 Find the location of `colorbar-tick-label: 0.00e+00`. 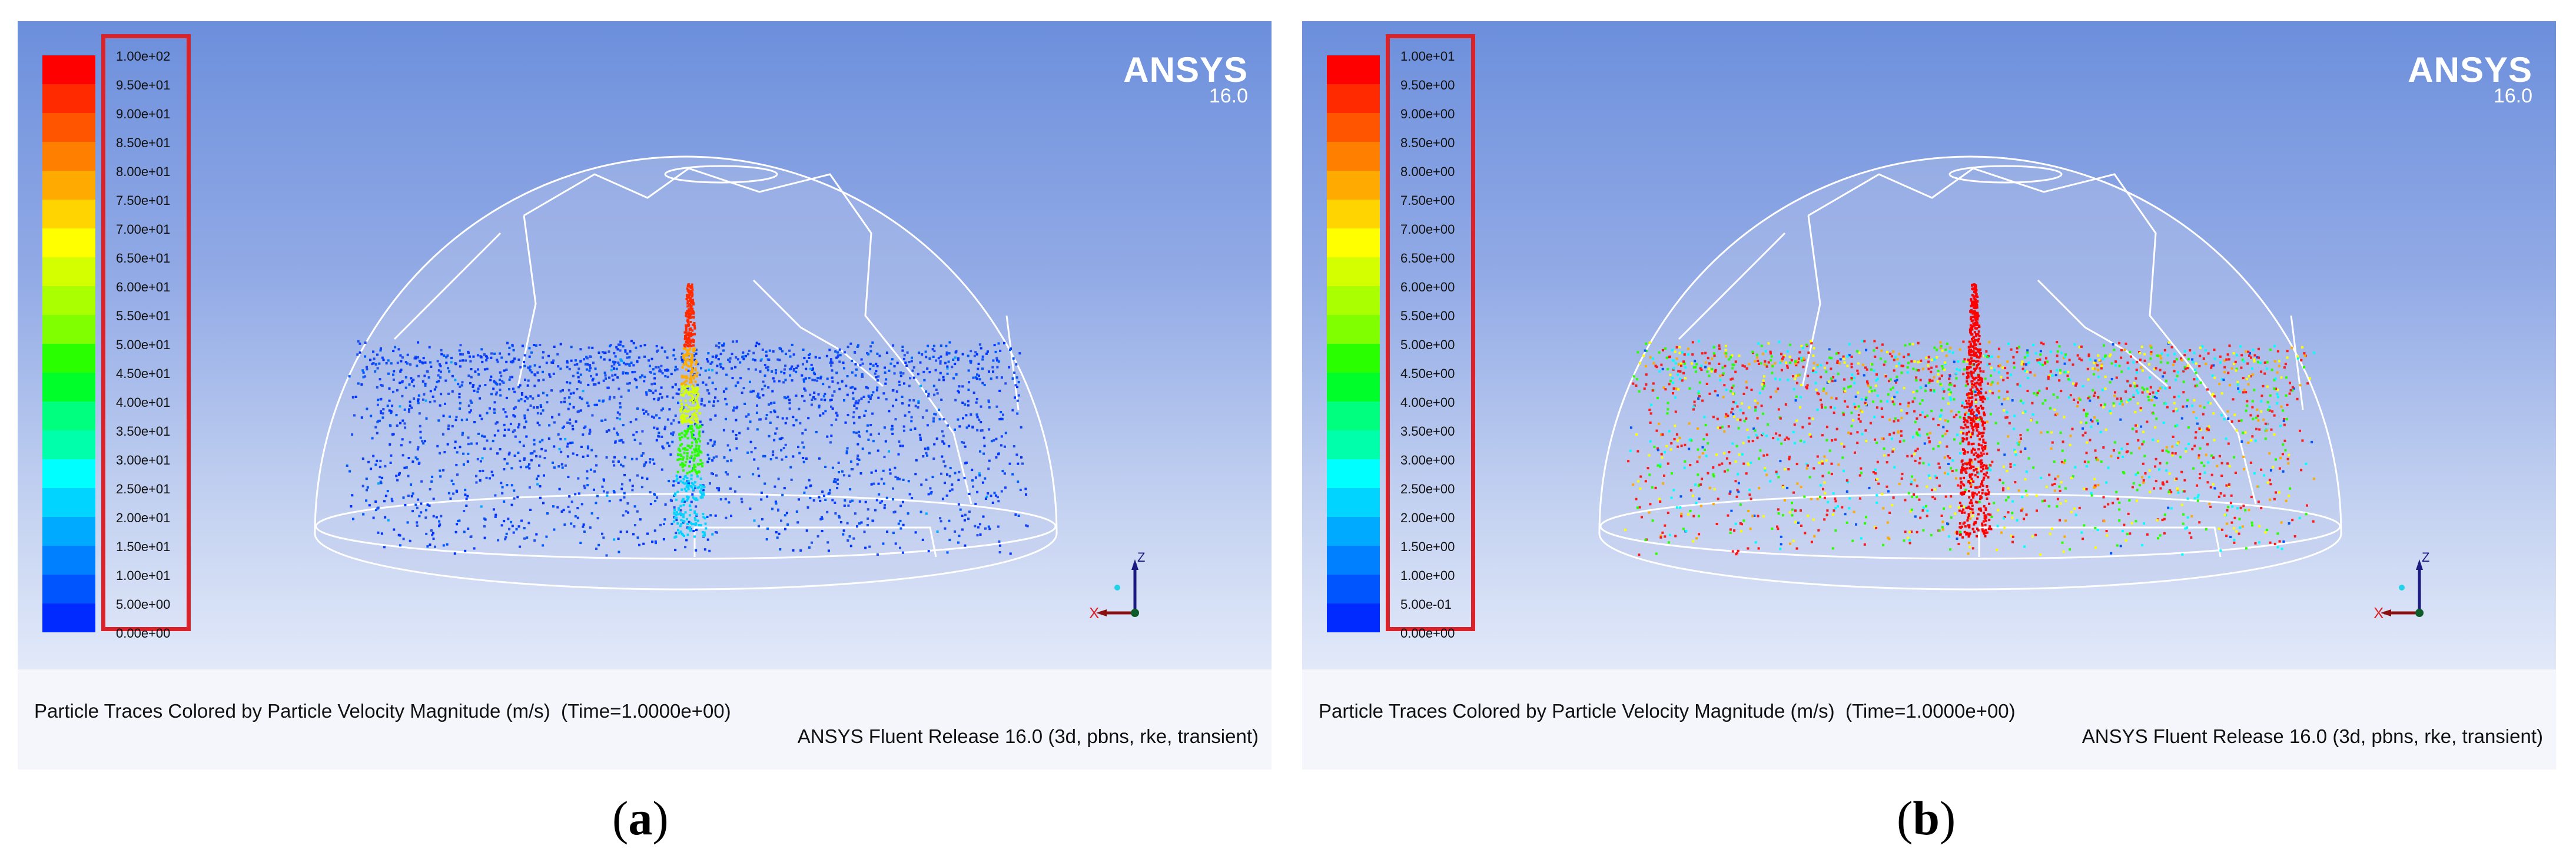

colorbar-tick-label: 0.00e+00 is located at coordinates (143, 634).